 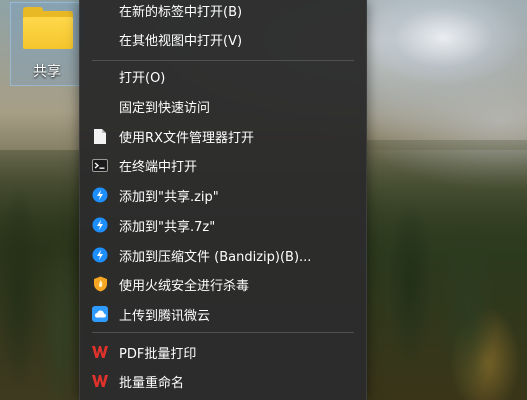 What do you see at coordinates (100, 165) in the screenshot?
I see `terminal-icon` at bounding box center [100, 165].